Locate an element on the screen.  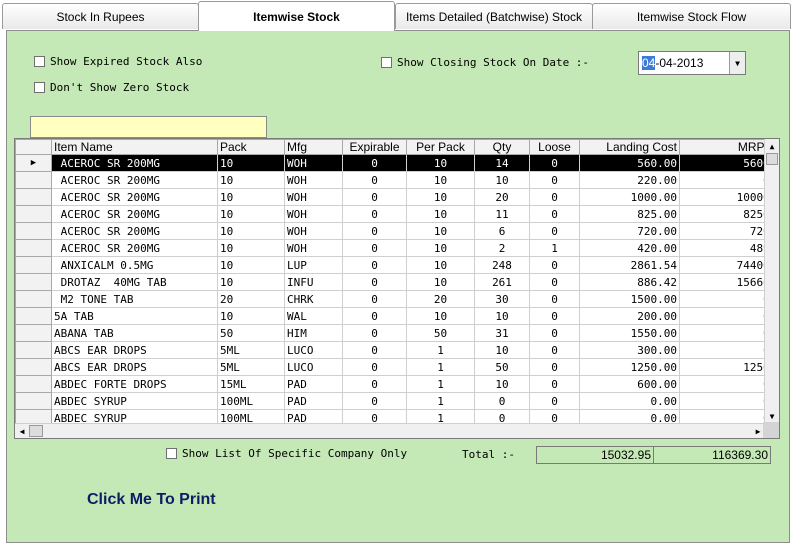
table-row: ACEROC SR 200MG 10 WOH 0 10 11 0 825.00 8250.0 is located at coordinates (397, 214).